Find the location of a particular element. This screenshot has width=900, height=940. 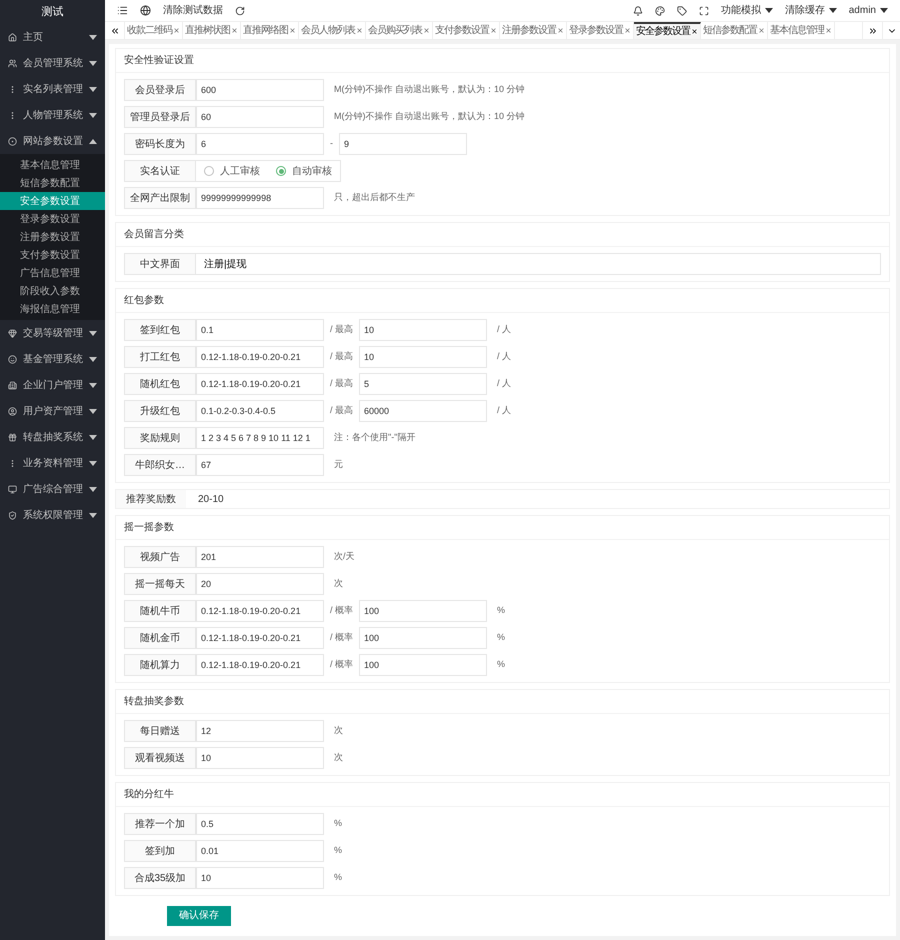

input-field: 0.5 is located at coordinates (260, 824).